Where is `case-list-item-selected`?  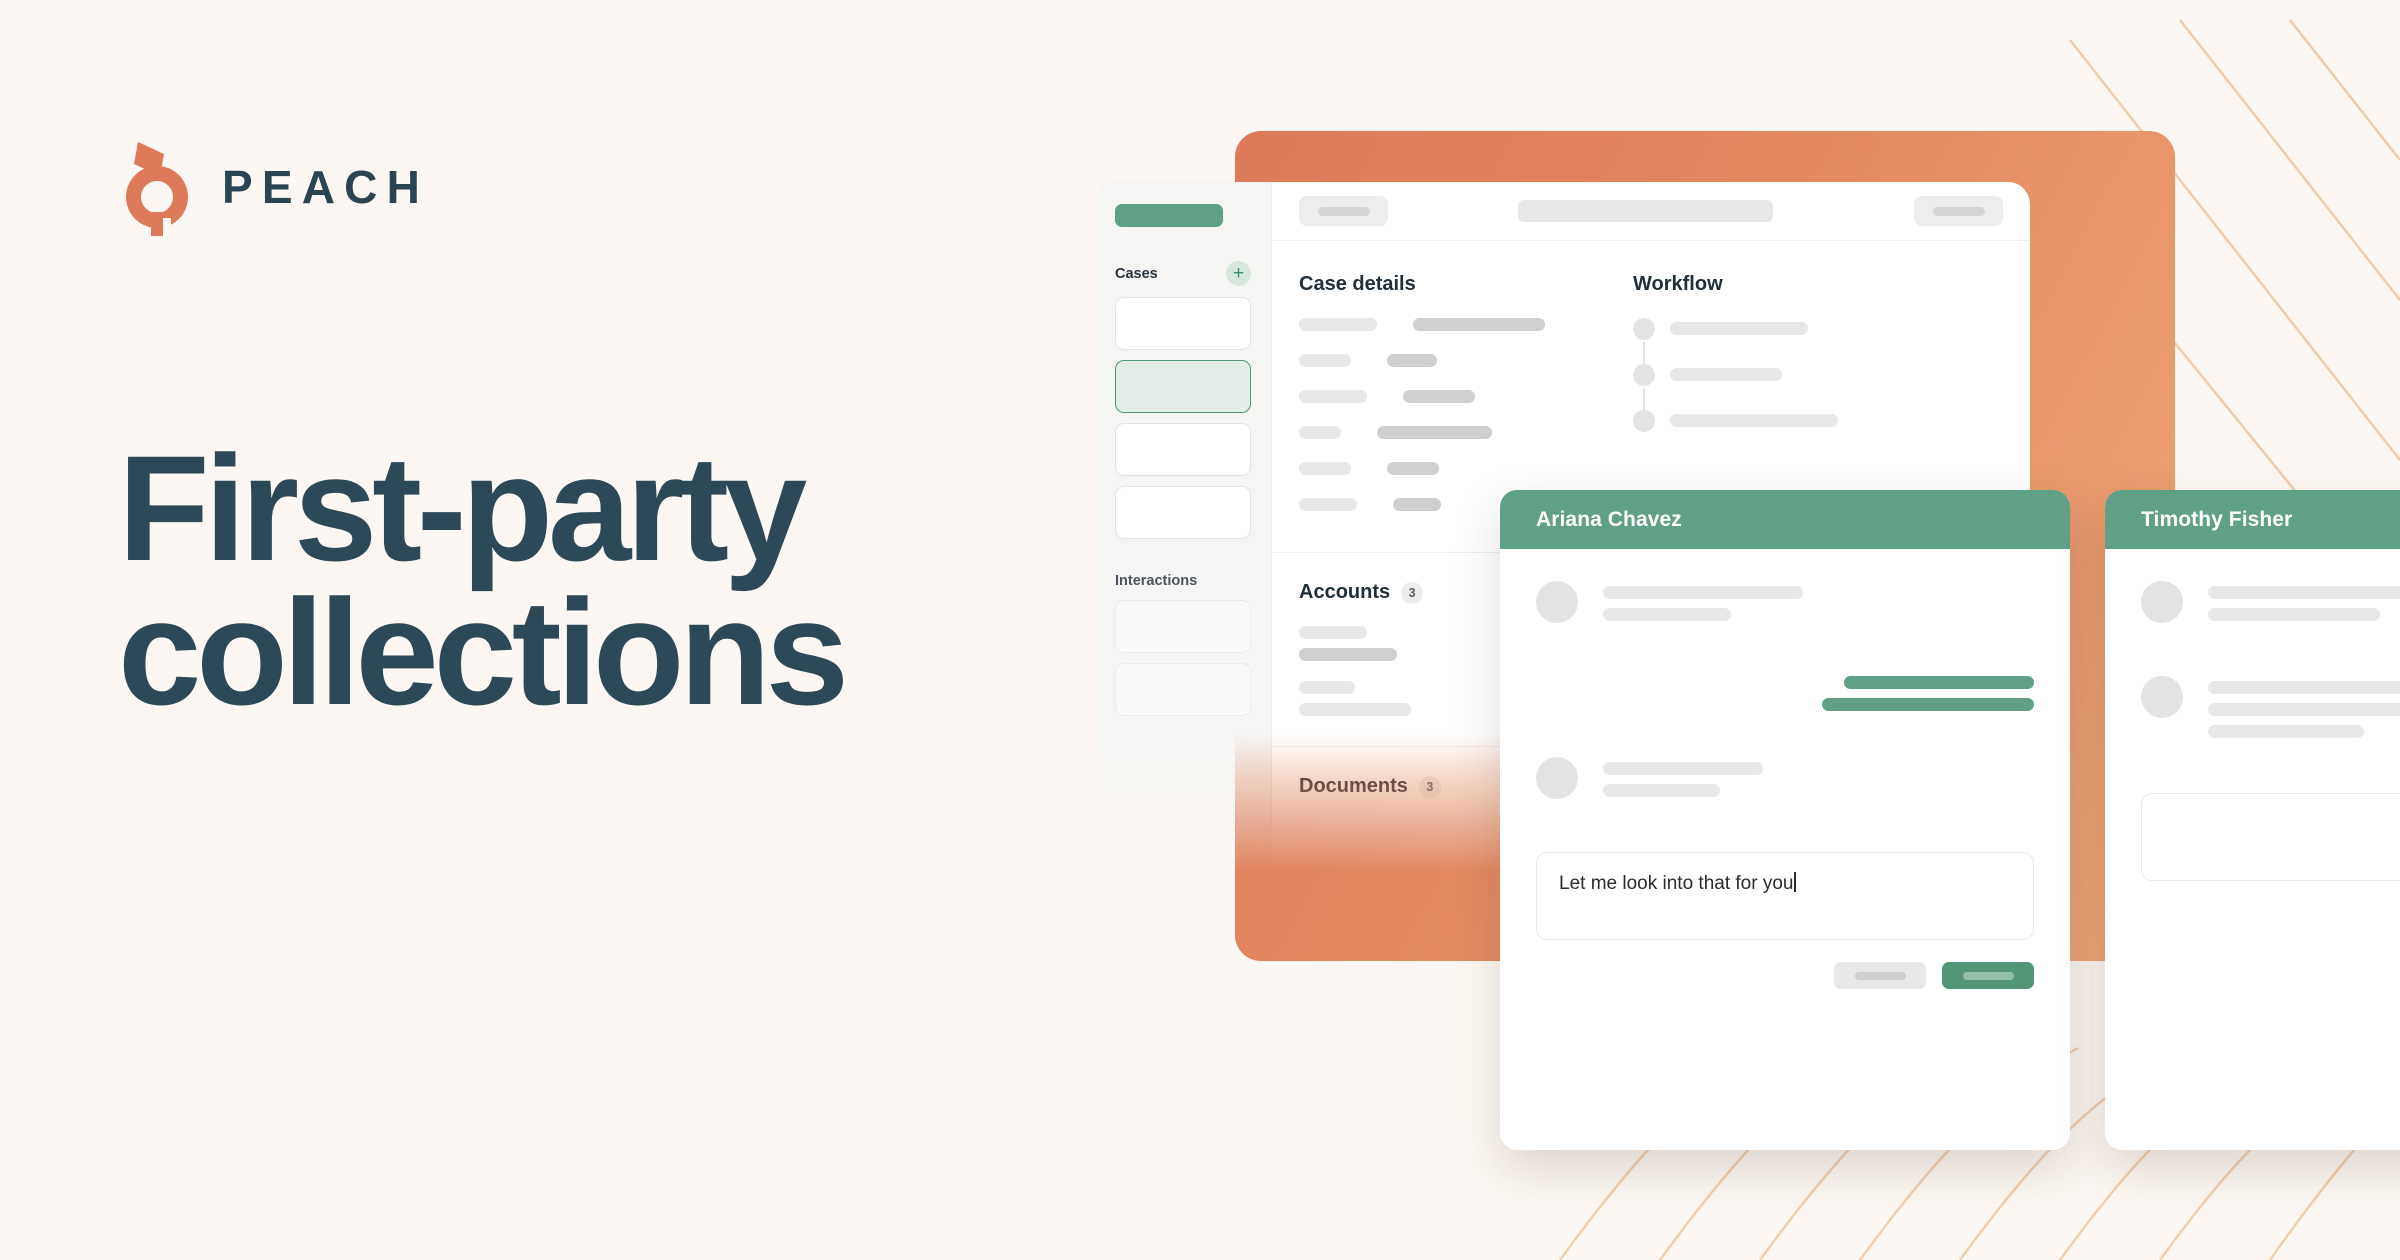
case-list-item-selected is located at coordinates (1183, 386).